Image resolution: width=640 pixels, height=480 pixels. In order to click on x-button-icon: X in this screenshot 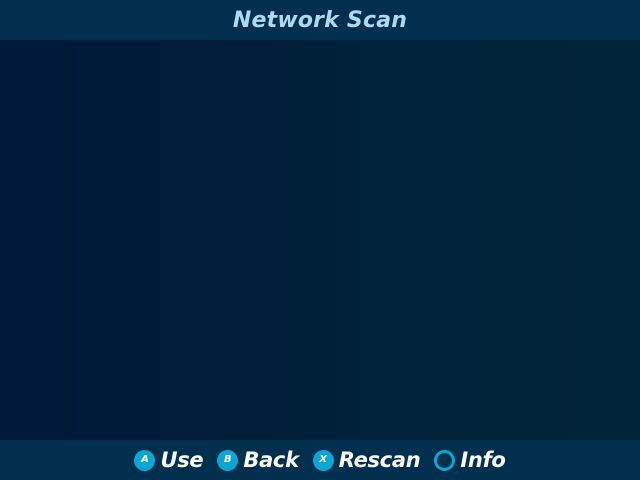, I will do `click(323, 460)`.